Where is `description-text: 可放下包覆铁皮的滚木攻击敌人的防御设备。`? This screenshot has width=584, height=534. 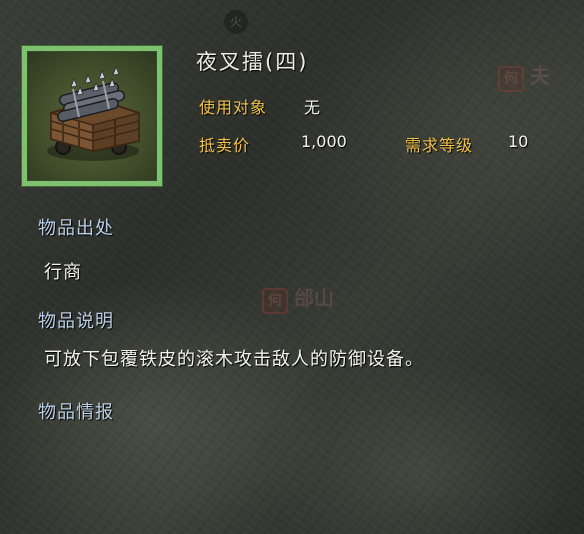 description-text: 可放下包覆铁皮的滚木攻击敌人的防御设备。 is located at coordinates (234, 359).